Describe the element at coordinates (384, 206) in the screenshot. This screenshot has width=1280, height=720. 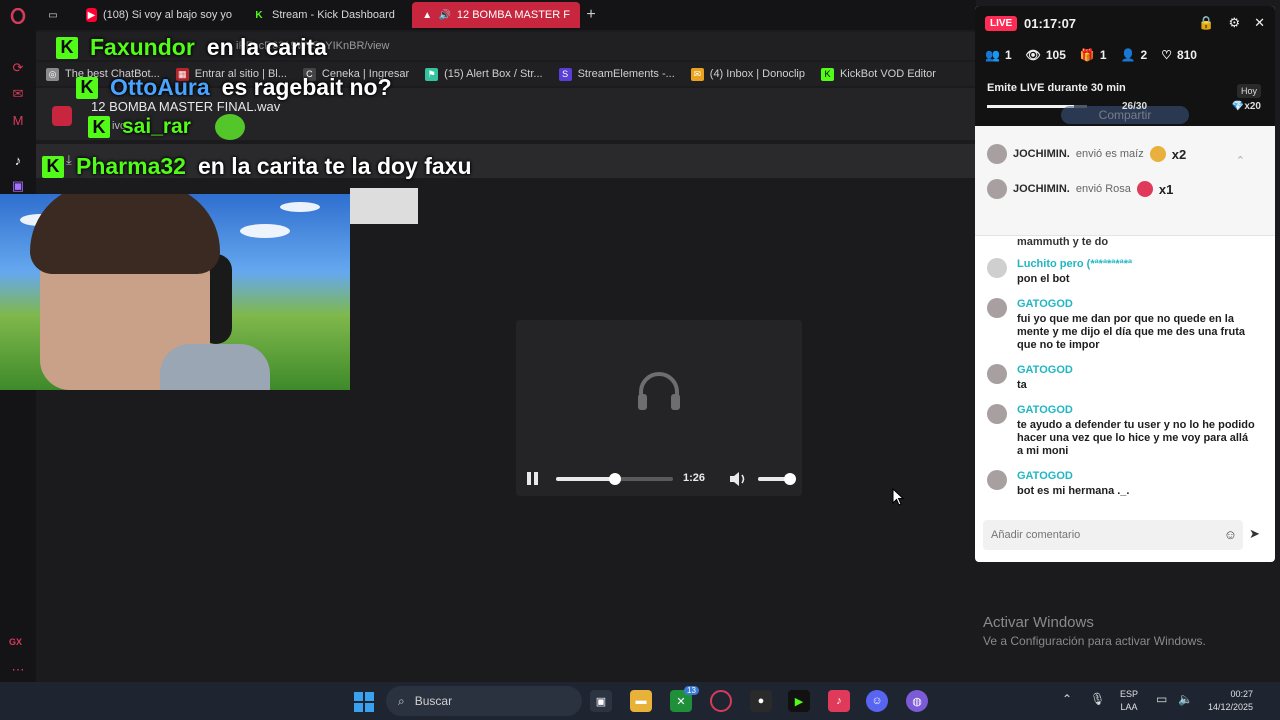
I see `thumbnail-image` at that location.